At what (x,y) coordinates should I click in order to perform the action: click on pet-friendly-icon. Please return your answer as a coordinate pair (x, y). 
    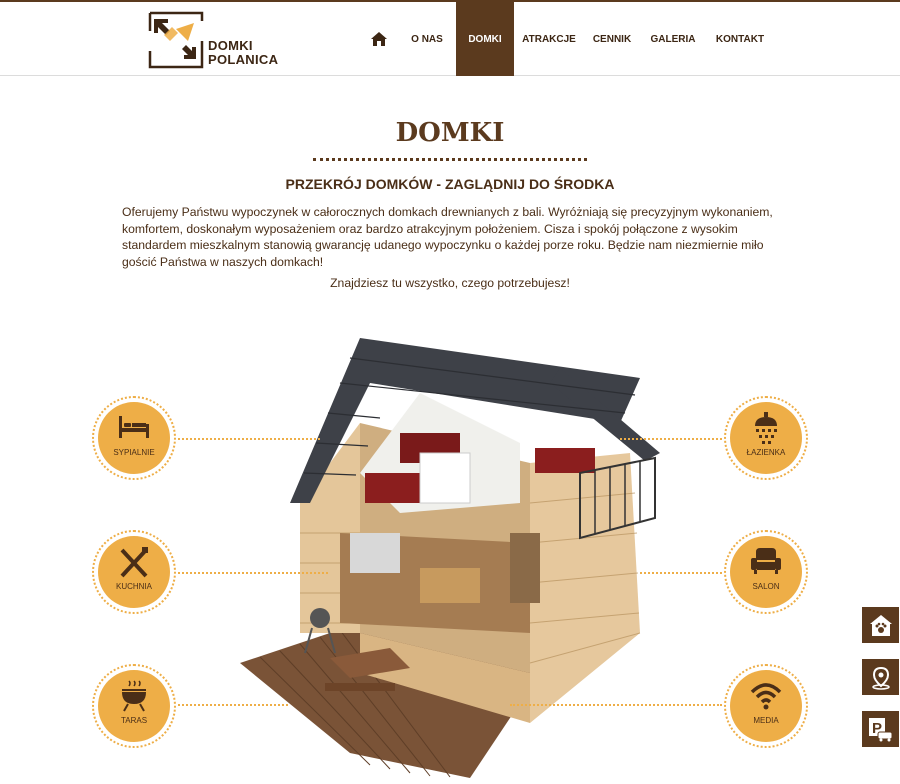
    Looking at the image, I should click on (881, 625).